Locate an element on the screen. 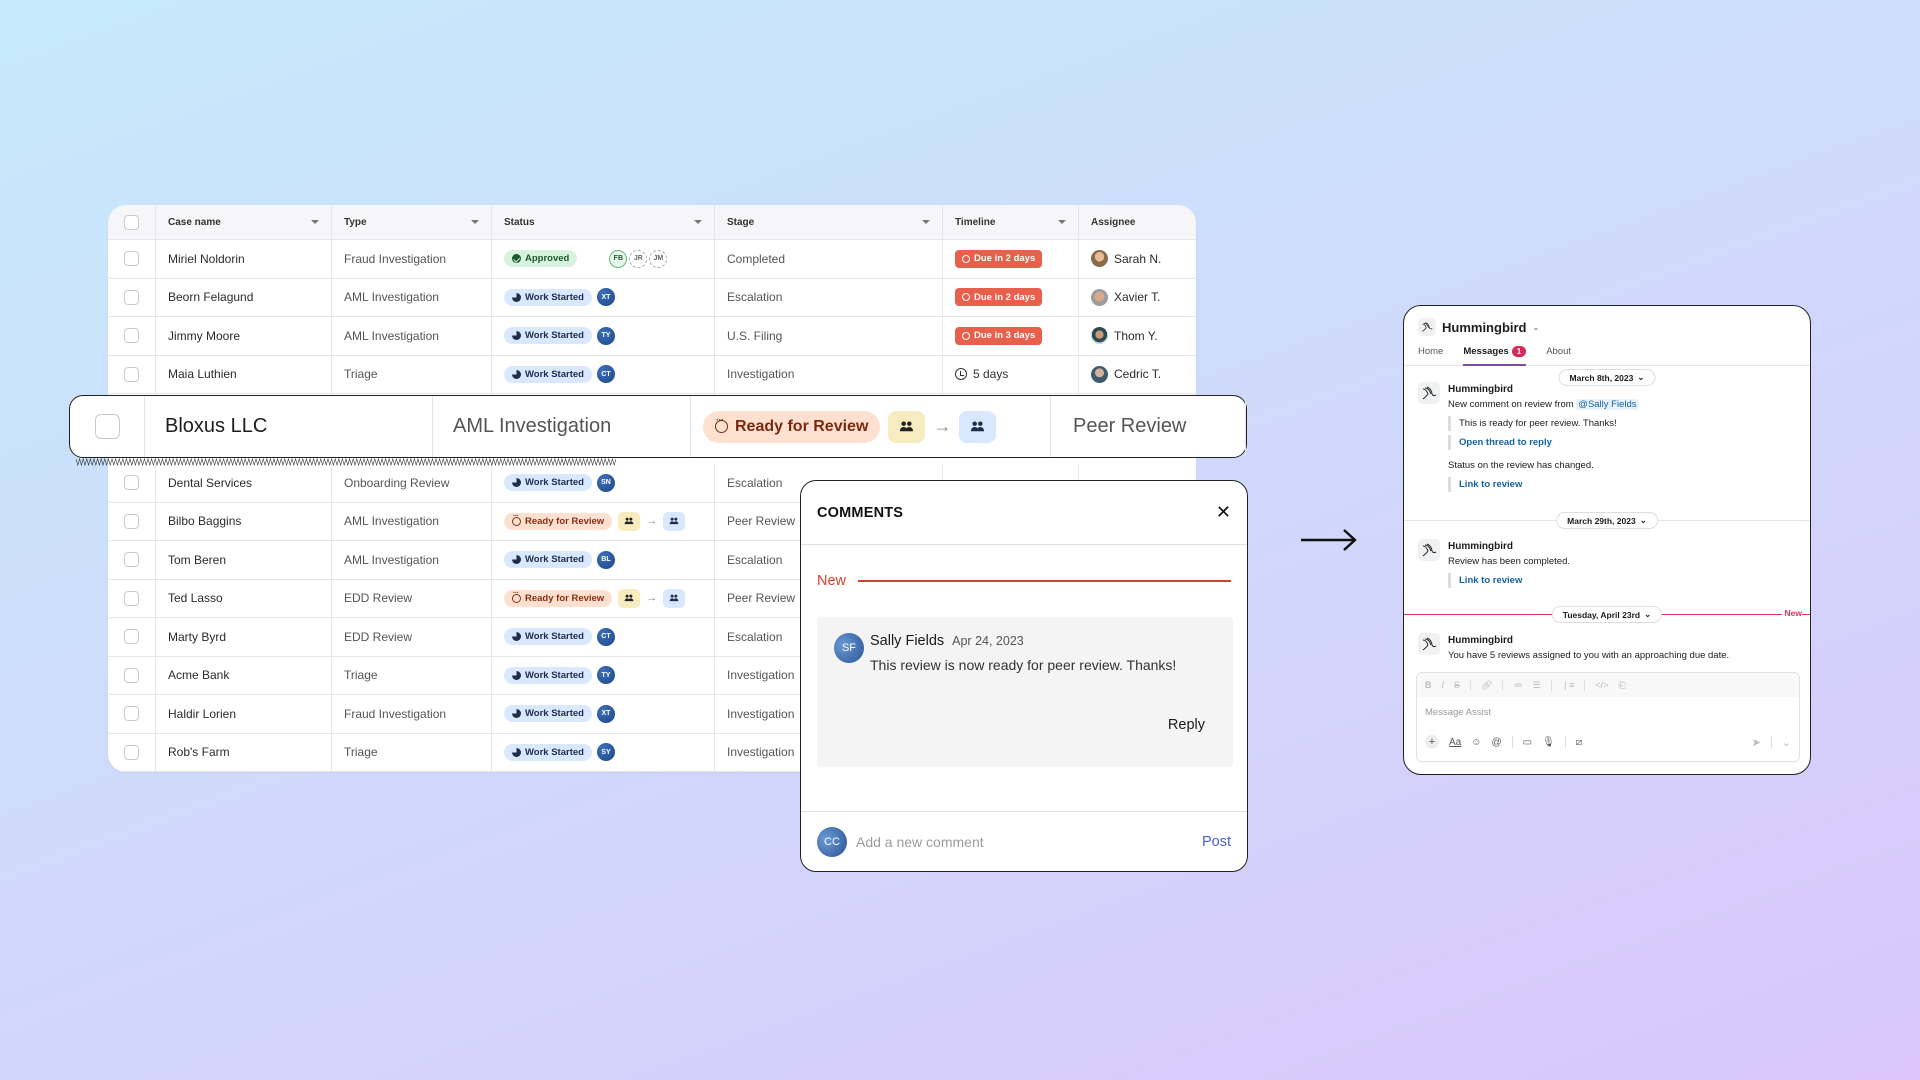 This screenshot has height=1080, width=1920. microphone-icon: 🎙︎ is located at coordinates (1548, 742).